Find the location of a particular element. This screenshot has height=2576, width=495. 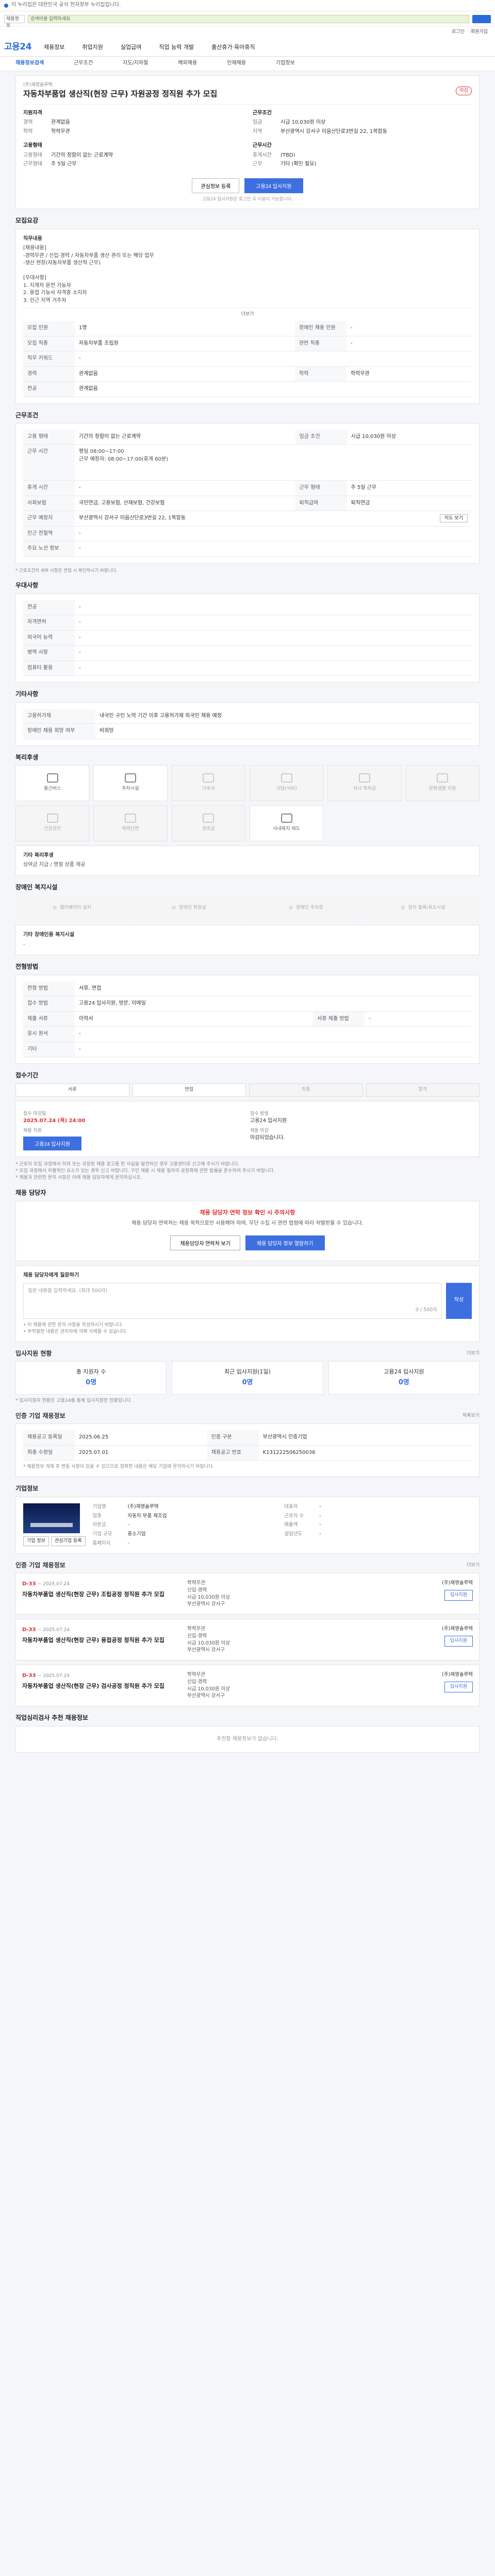

job-link: 자동차부품업 생산직(현장 근무) 검사공정 정직원 추가 모집 is located at coordinates (102, 1686).